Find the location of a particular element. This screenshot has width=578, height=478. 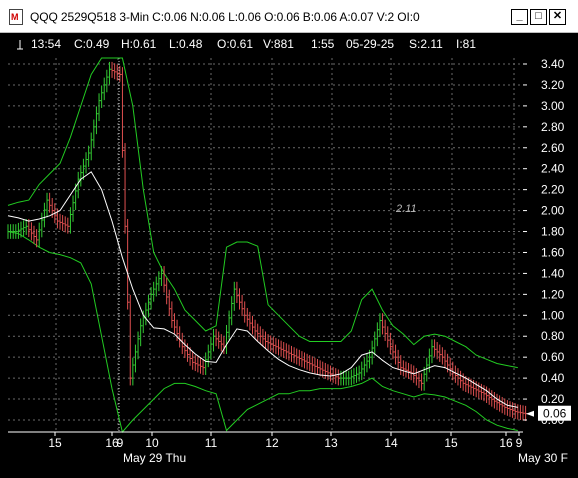

price-axis-label: 2.60 is located at coordinates (553, 148).